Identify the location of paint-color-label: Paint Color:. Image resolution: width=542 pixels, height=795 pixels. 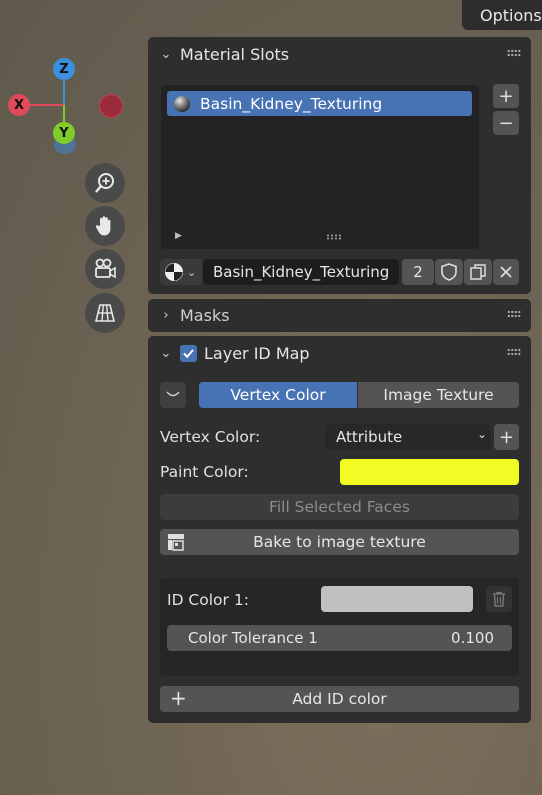
(204, 472).